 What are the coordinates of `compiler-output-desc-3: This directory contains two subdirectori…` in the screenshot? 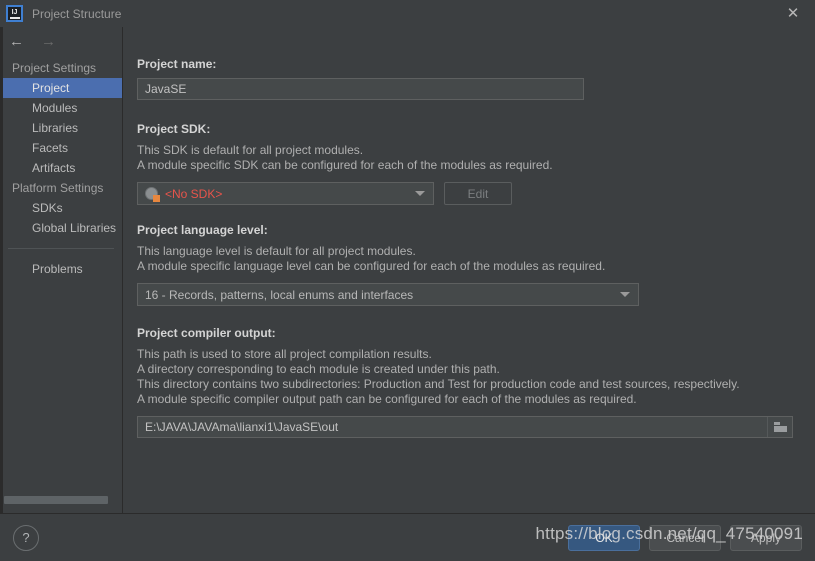 It's located at (438, 384).